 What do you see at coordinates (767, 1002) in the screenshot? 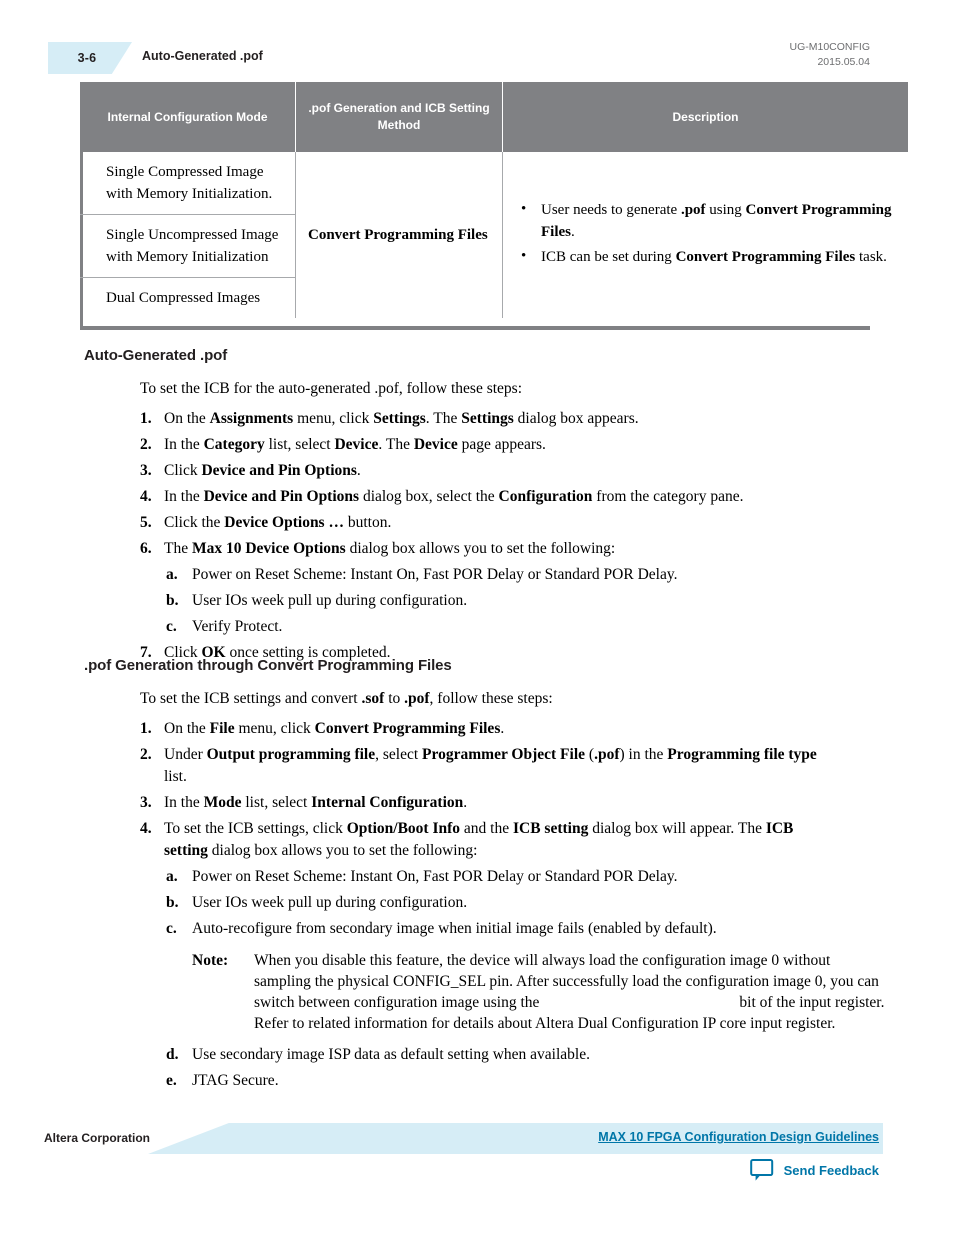
I see `note-line-3b: bit of the` at bounding box center [767, 1002].